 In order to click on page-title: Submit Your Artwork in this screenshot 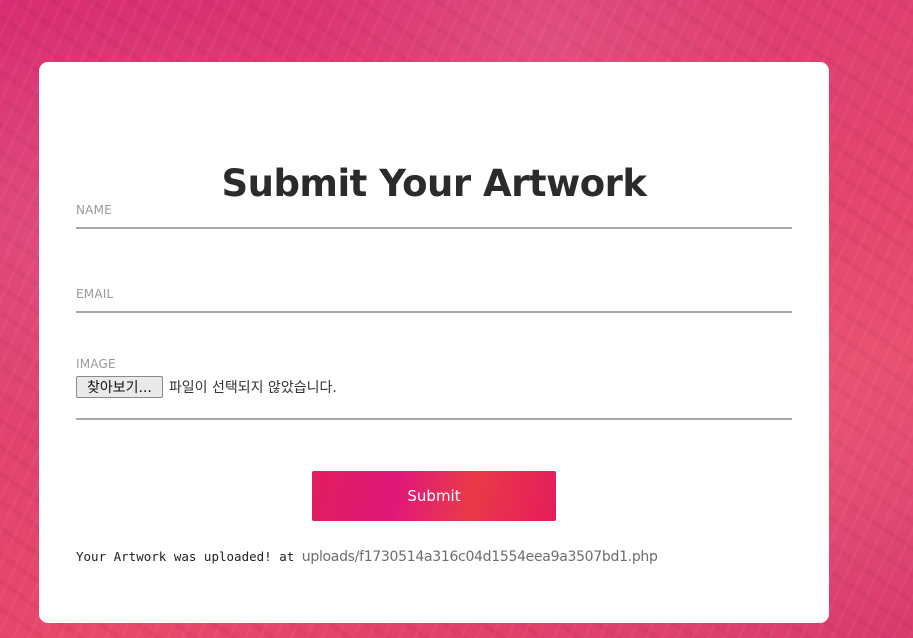, I will do `click(434, 183)`.